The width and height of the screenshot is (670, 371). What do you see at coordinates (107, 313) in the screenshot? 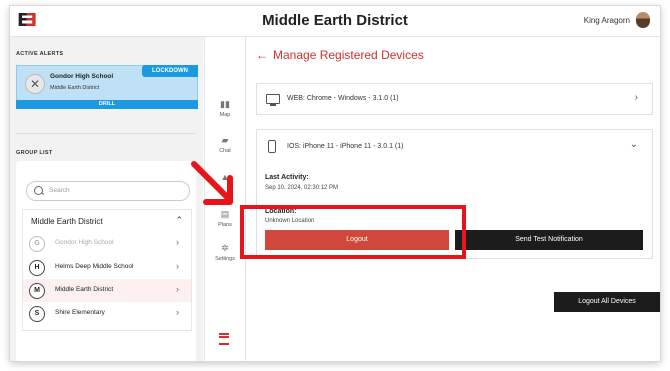
I see `group-item-shire: S Shire Elementary ›` at bounding box center [107, 313].